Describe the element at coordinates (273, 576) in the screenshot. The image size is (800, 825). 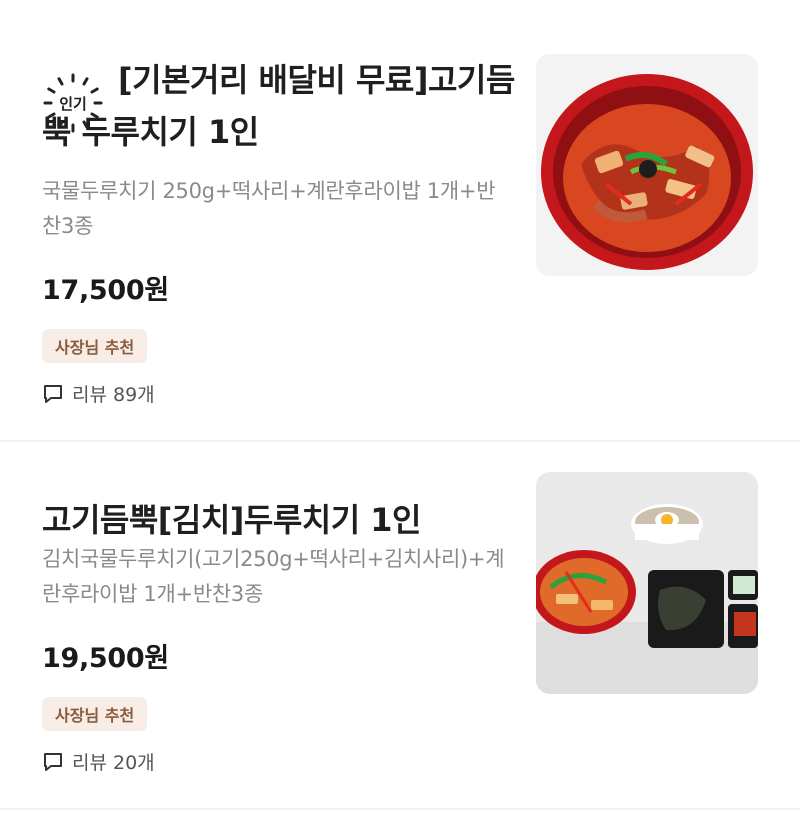
I see `menu-description: 김치국물두루치기(고기250g+떡사리+김치사리)+계란후라이밥 1개+반찬3종` at that location.